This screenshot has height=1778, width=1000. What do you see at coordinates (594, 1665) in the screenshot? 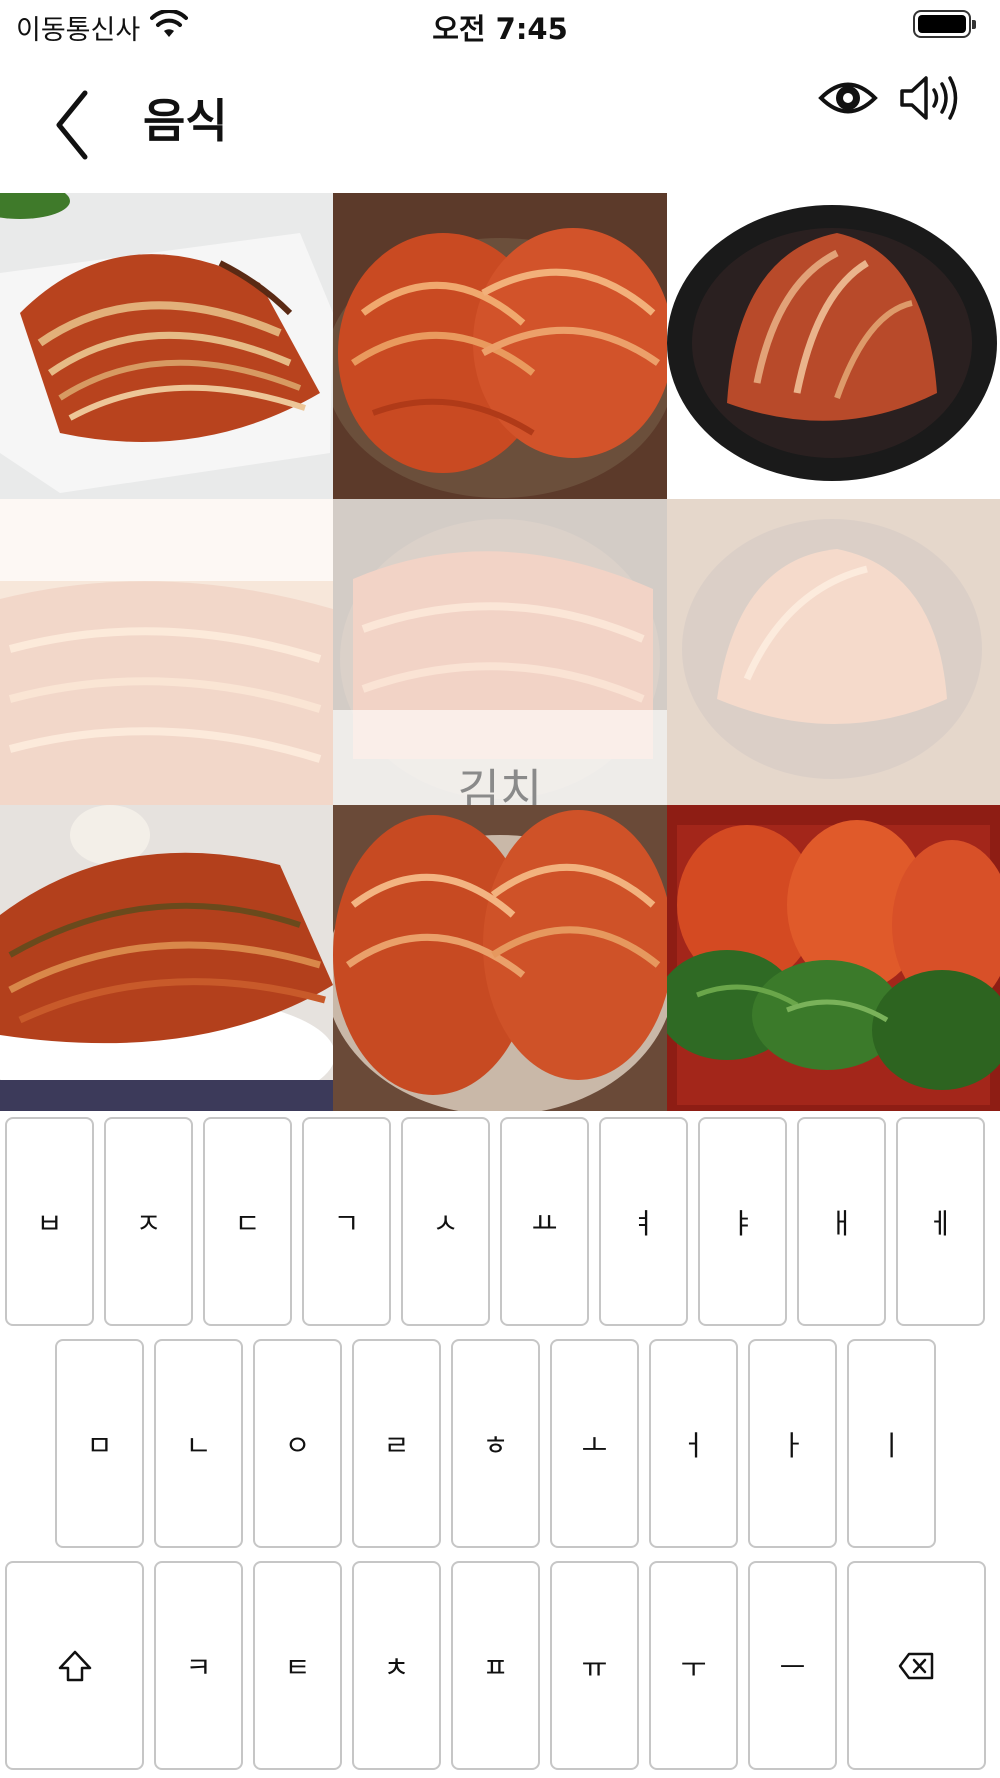
I see `key: ㅠ` at bounding box center [594, 1665].